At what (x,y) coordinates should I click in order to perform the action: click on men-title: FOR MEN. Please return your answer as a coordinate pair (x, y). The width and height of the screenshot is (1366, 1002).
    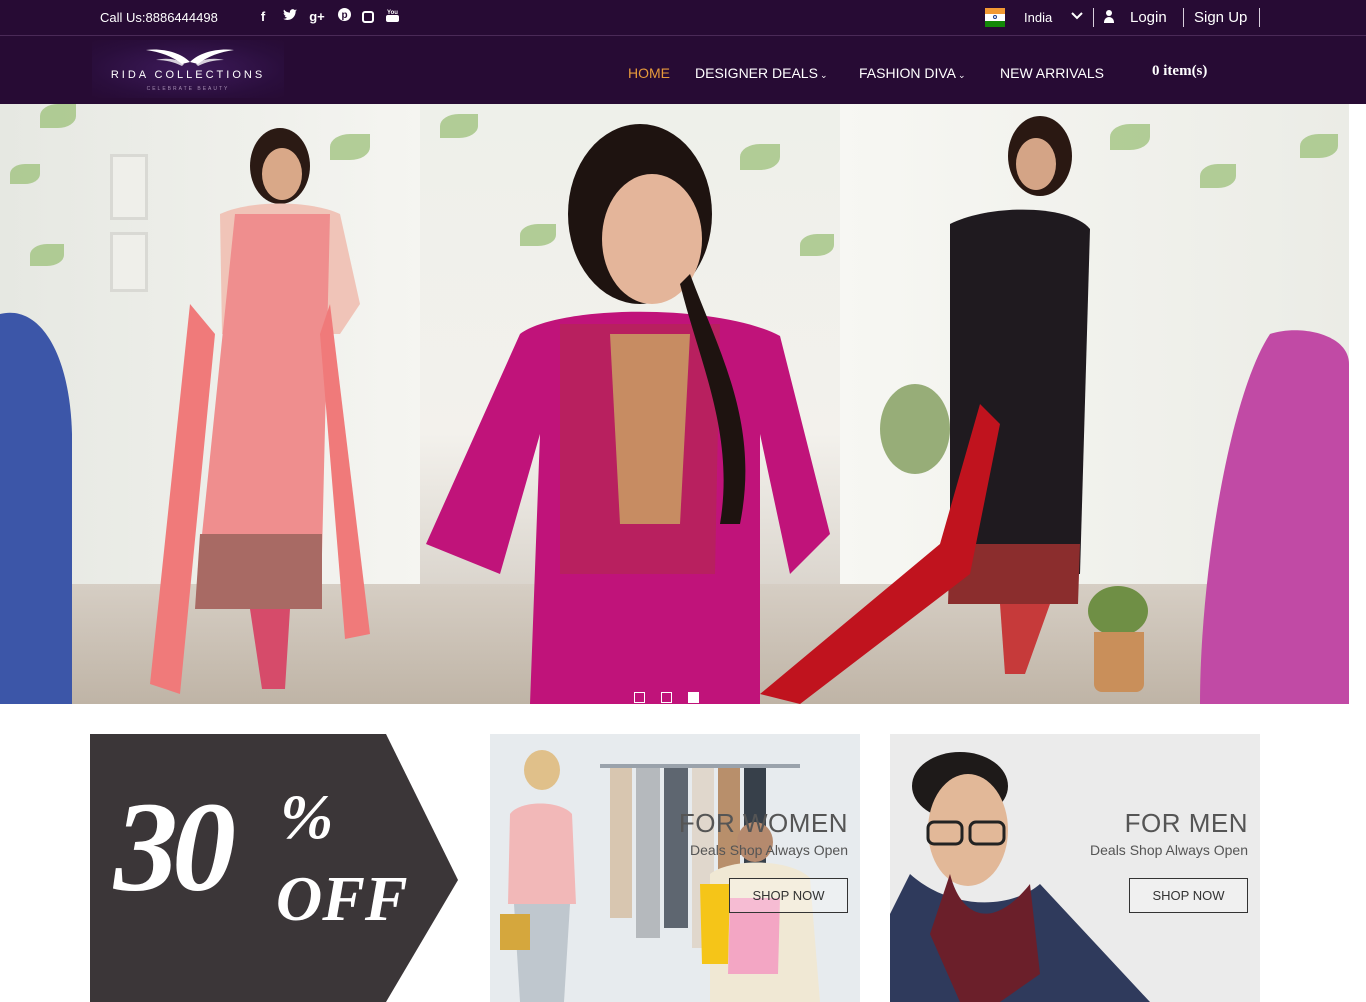
    Looking at the image, I should click on (1186, 823).